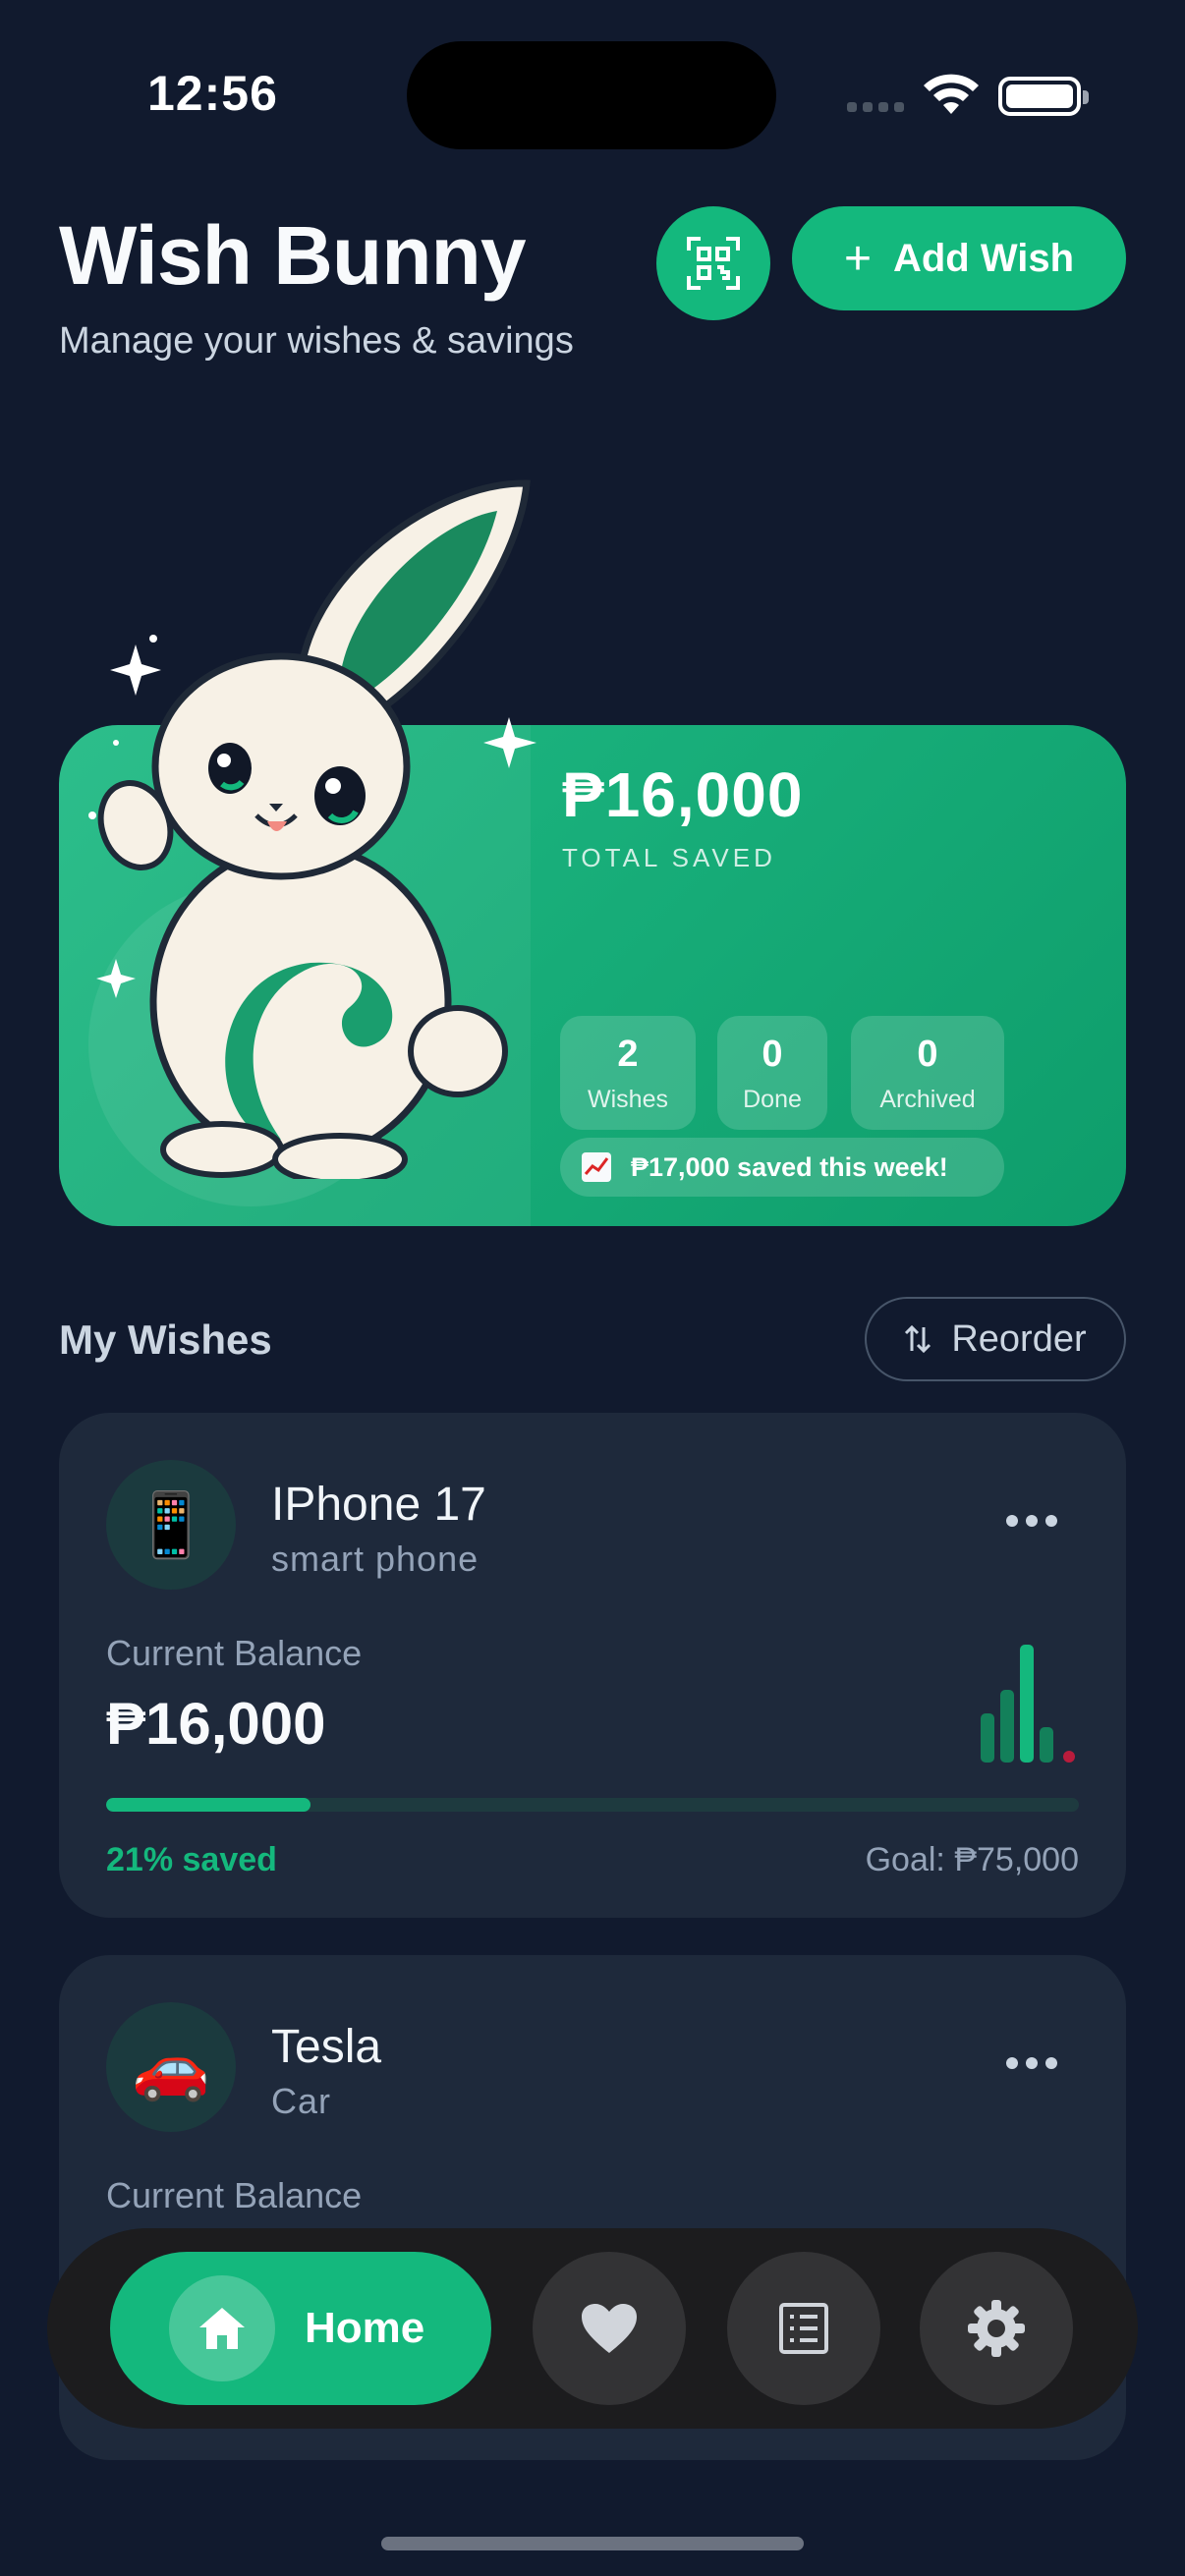 The width and height of the screenshot is (1185, 2576). I want to click on home-icon, so click(222, 2328).